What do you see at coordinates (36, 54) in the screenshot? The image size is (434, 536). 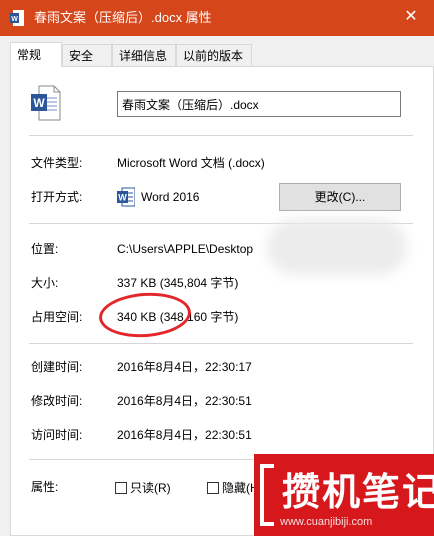 I see `tab-general: 常规` at bounding box center [36, 54].